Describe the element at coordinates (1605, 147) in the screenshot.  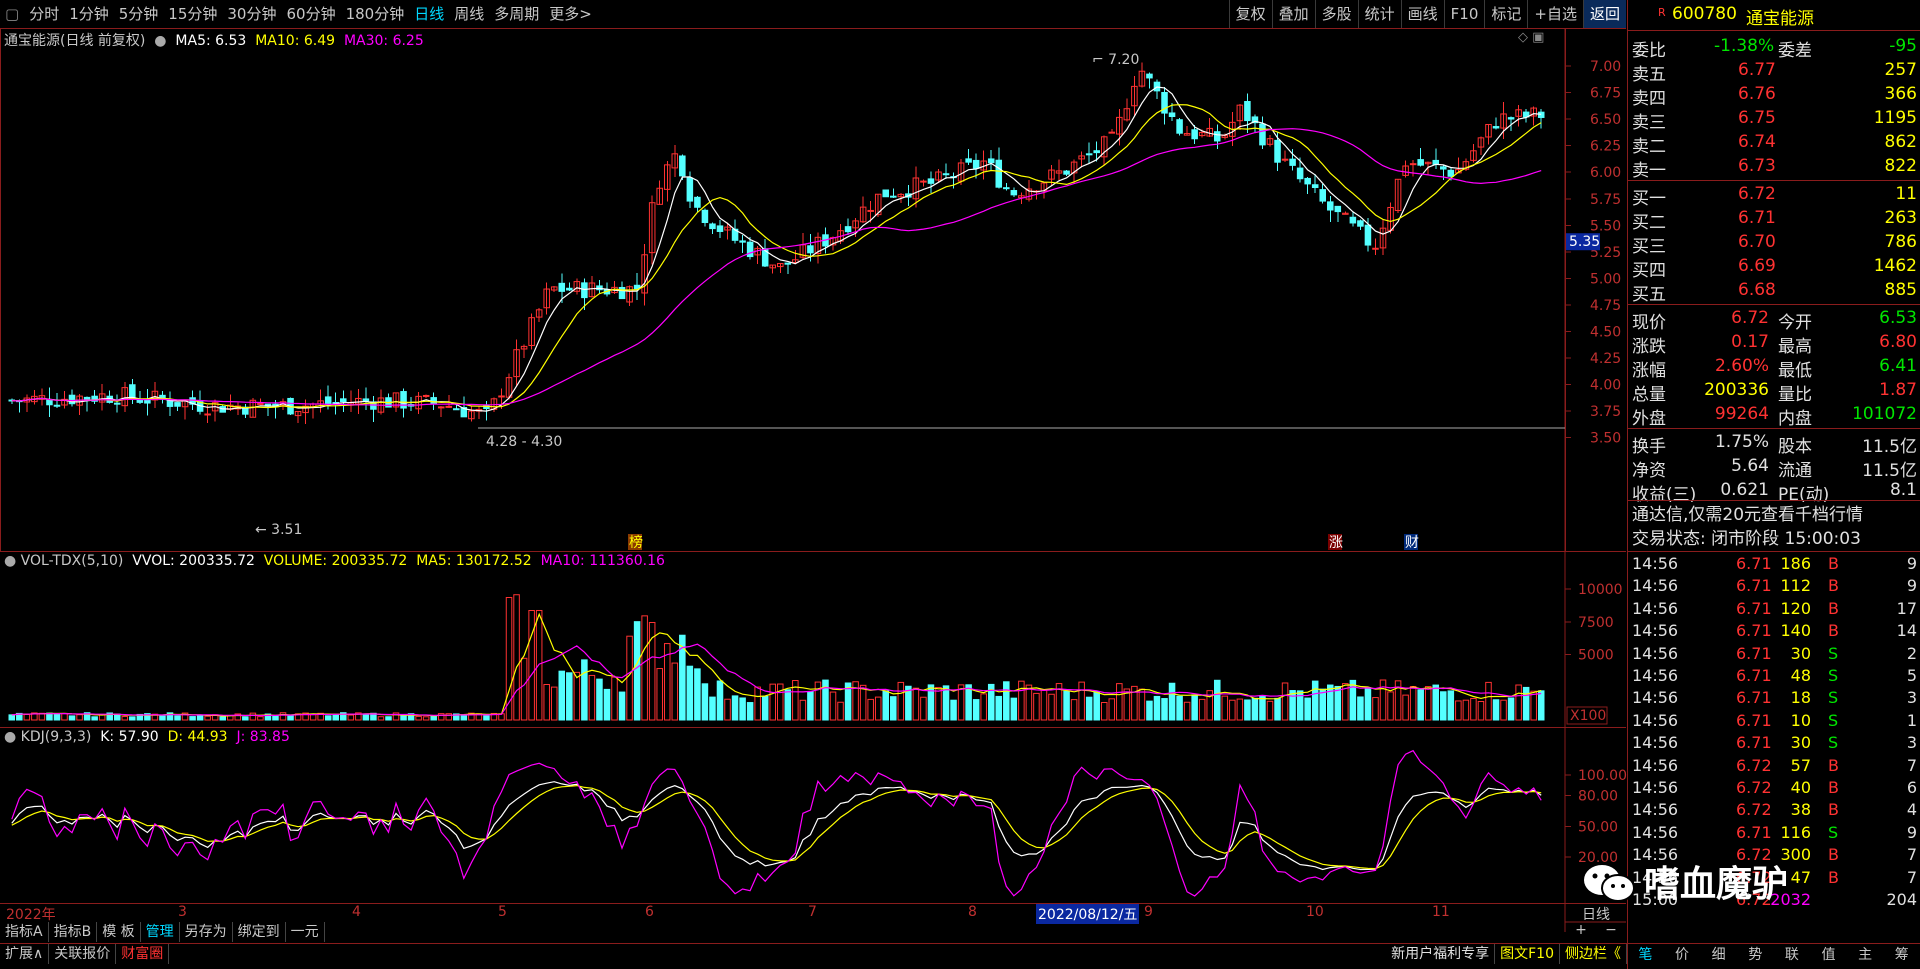
I see `price-axis-tick: 6.25` at that location.